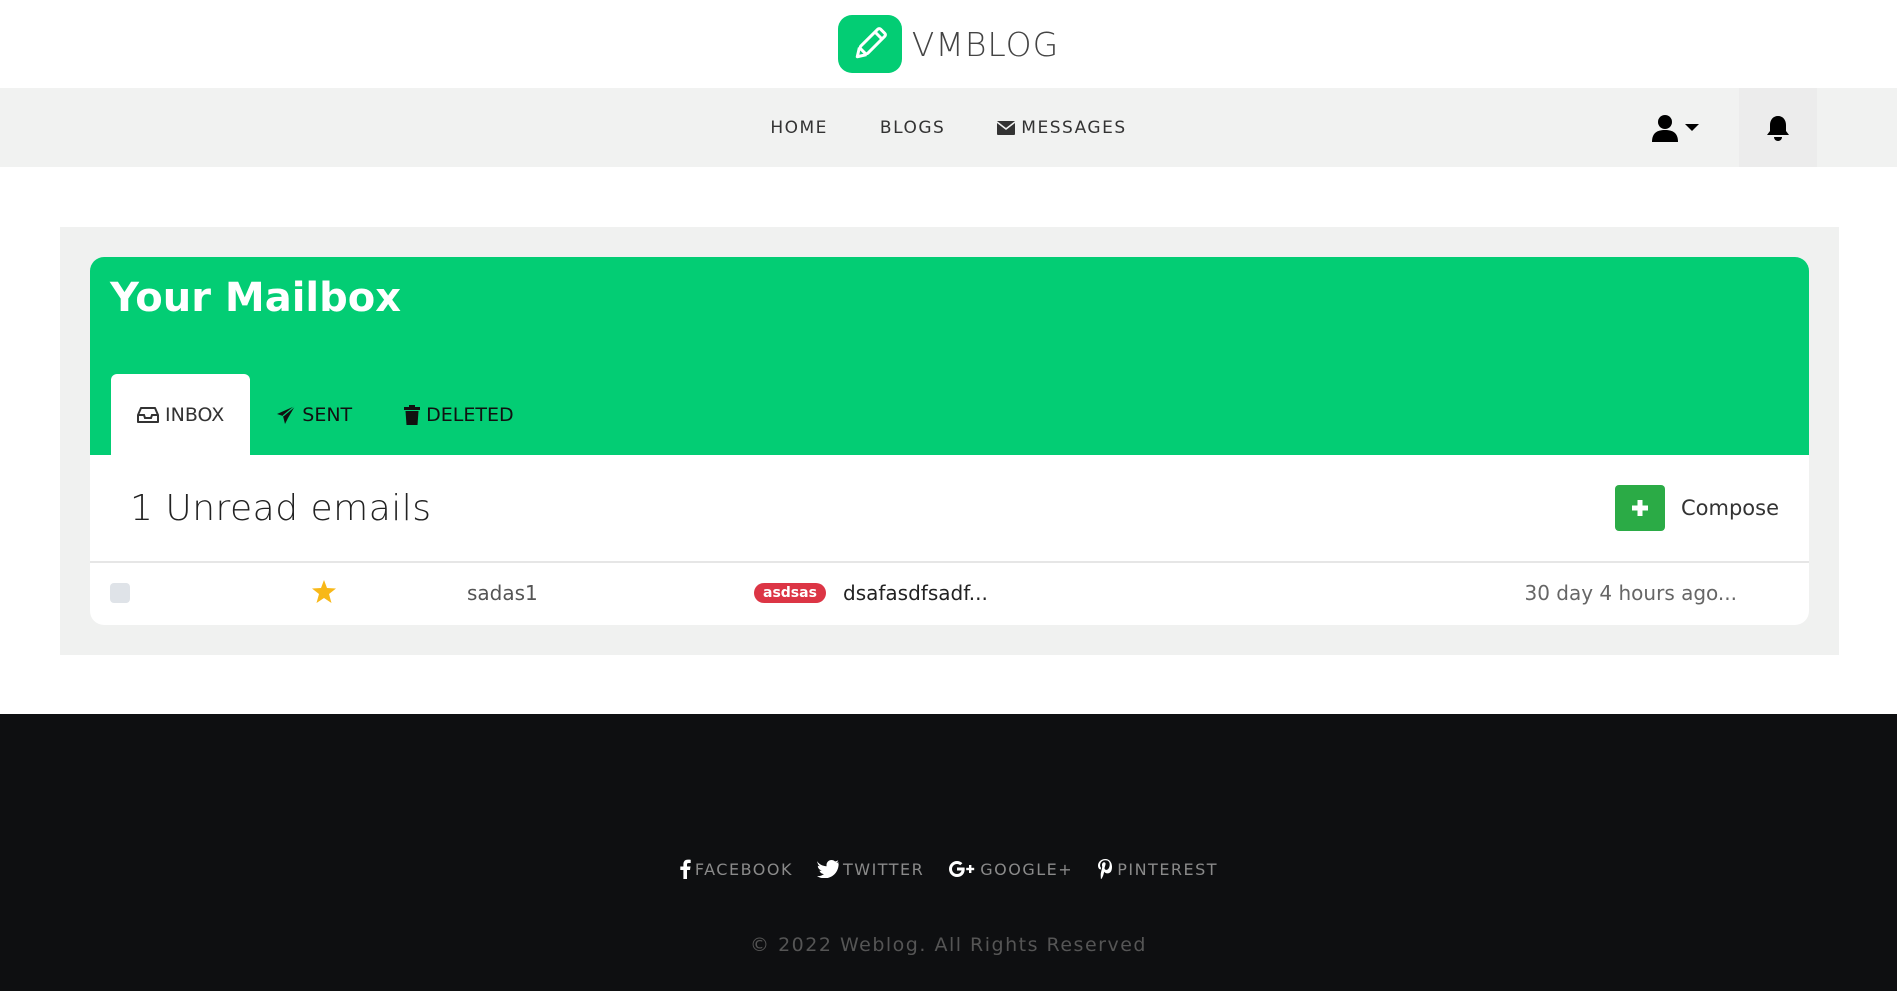 This screenshot has width=1897, height=991. I want to click on brand-logo: VMBLOG, so click(948, 44).